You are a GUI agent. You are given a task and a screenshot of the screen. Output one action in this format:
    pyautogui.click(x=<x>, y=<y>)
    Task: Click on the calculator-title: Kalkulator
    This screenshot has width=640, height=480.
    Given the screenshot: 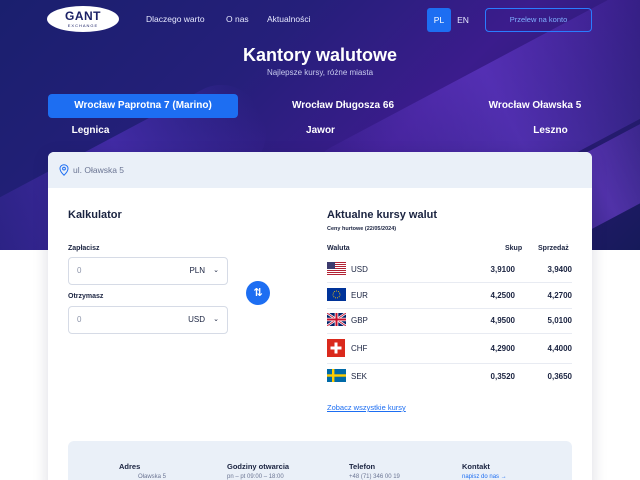 What is the action you would take?
    pyautogui.click(x=95, y=215)
    